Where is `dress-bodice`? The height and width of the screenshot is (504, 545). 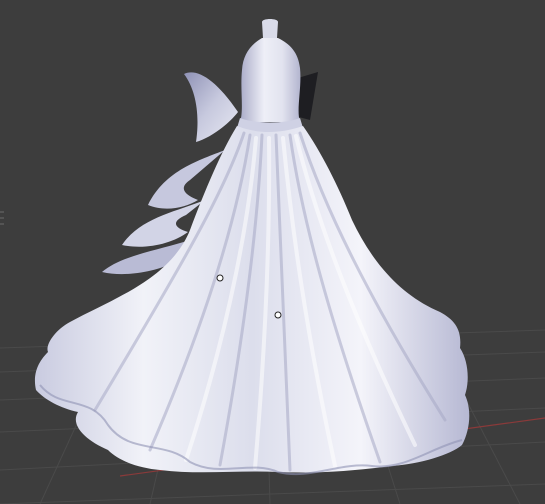
dress-bodice is located at coordinates (270, 76).